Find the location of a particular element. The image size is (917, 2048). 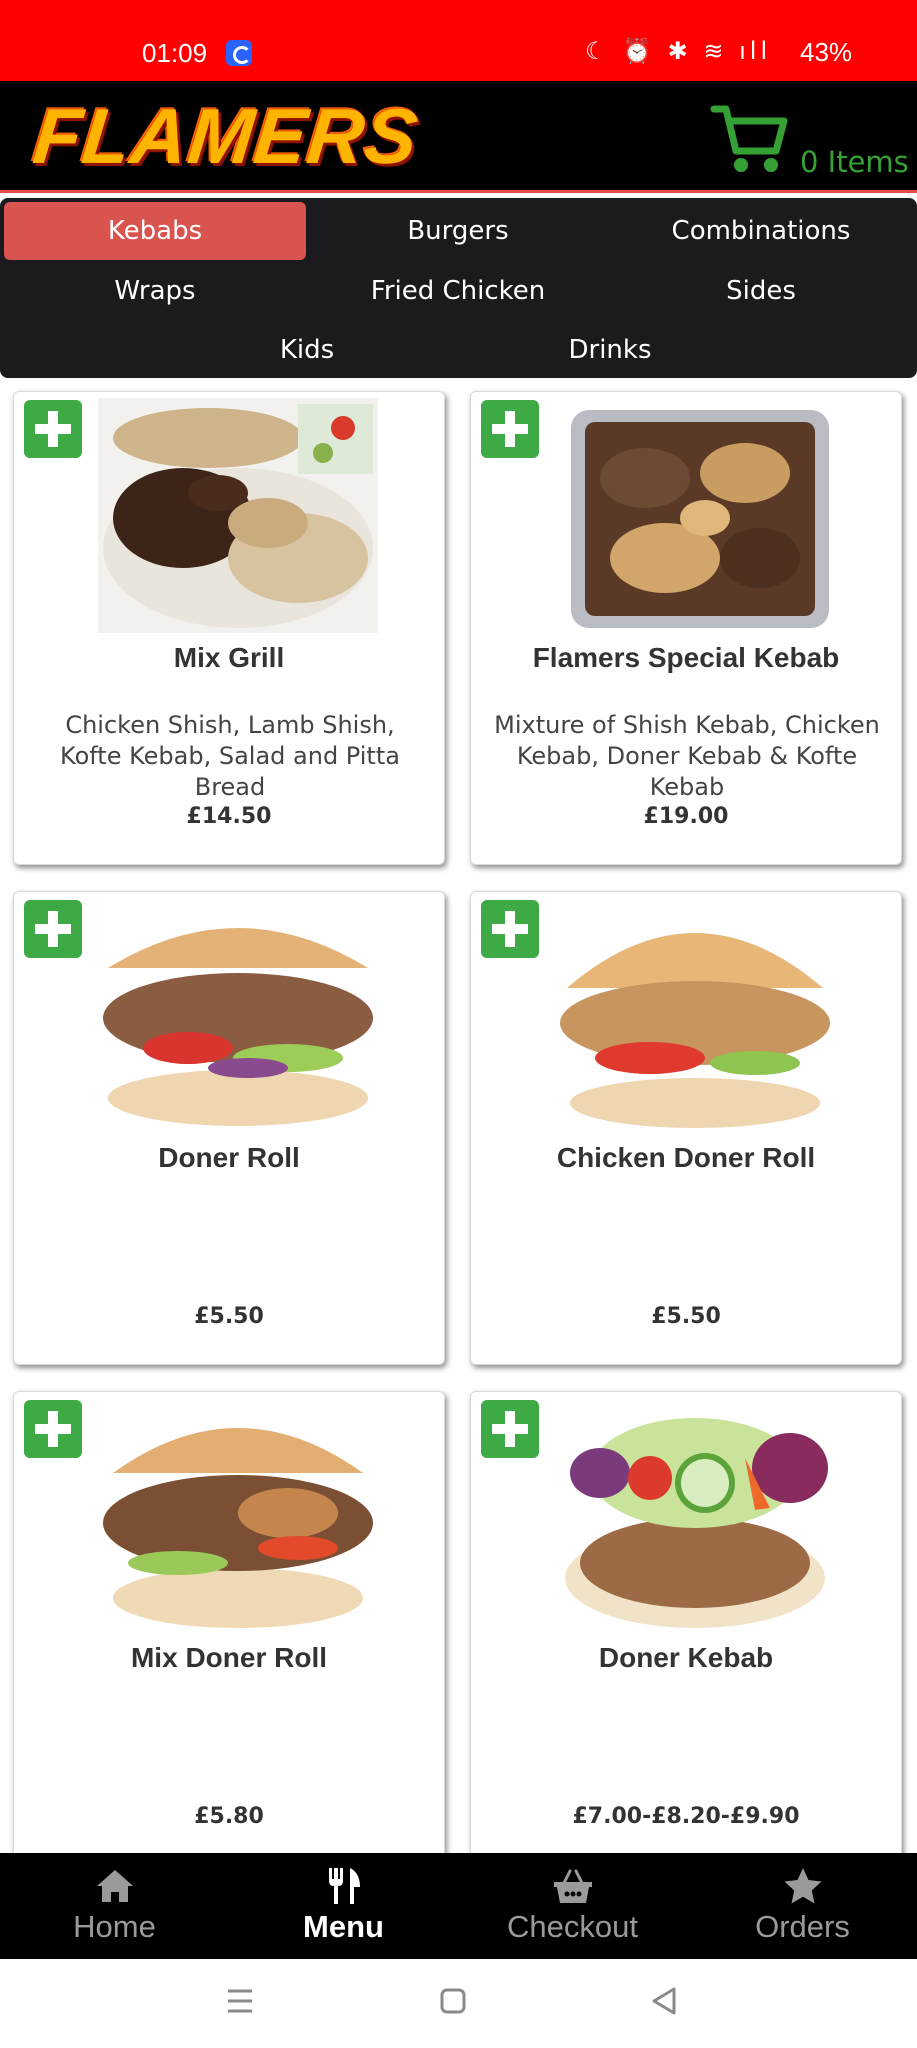

cart-icon is located at coordinates (750, 139).